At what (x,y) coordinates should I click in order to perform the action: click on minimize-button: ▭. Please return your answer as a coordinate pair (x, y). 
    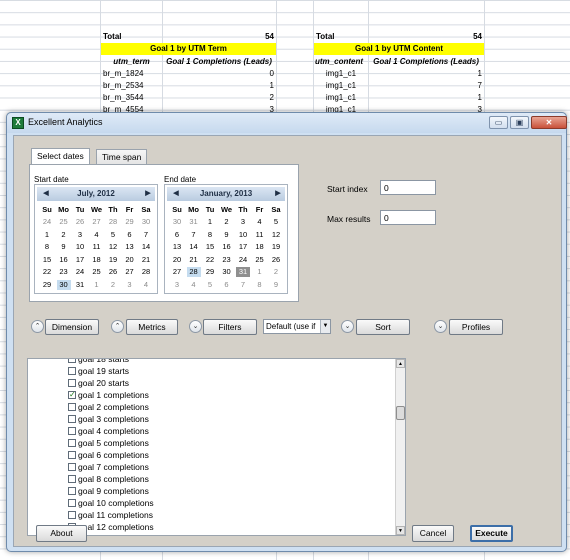
    Looking at the image, I should click on (498, 122).